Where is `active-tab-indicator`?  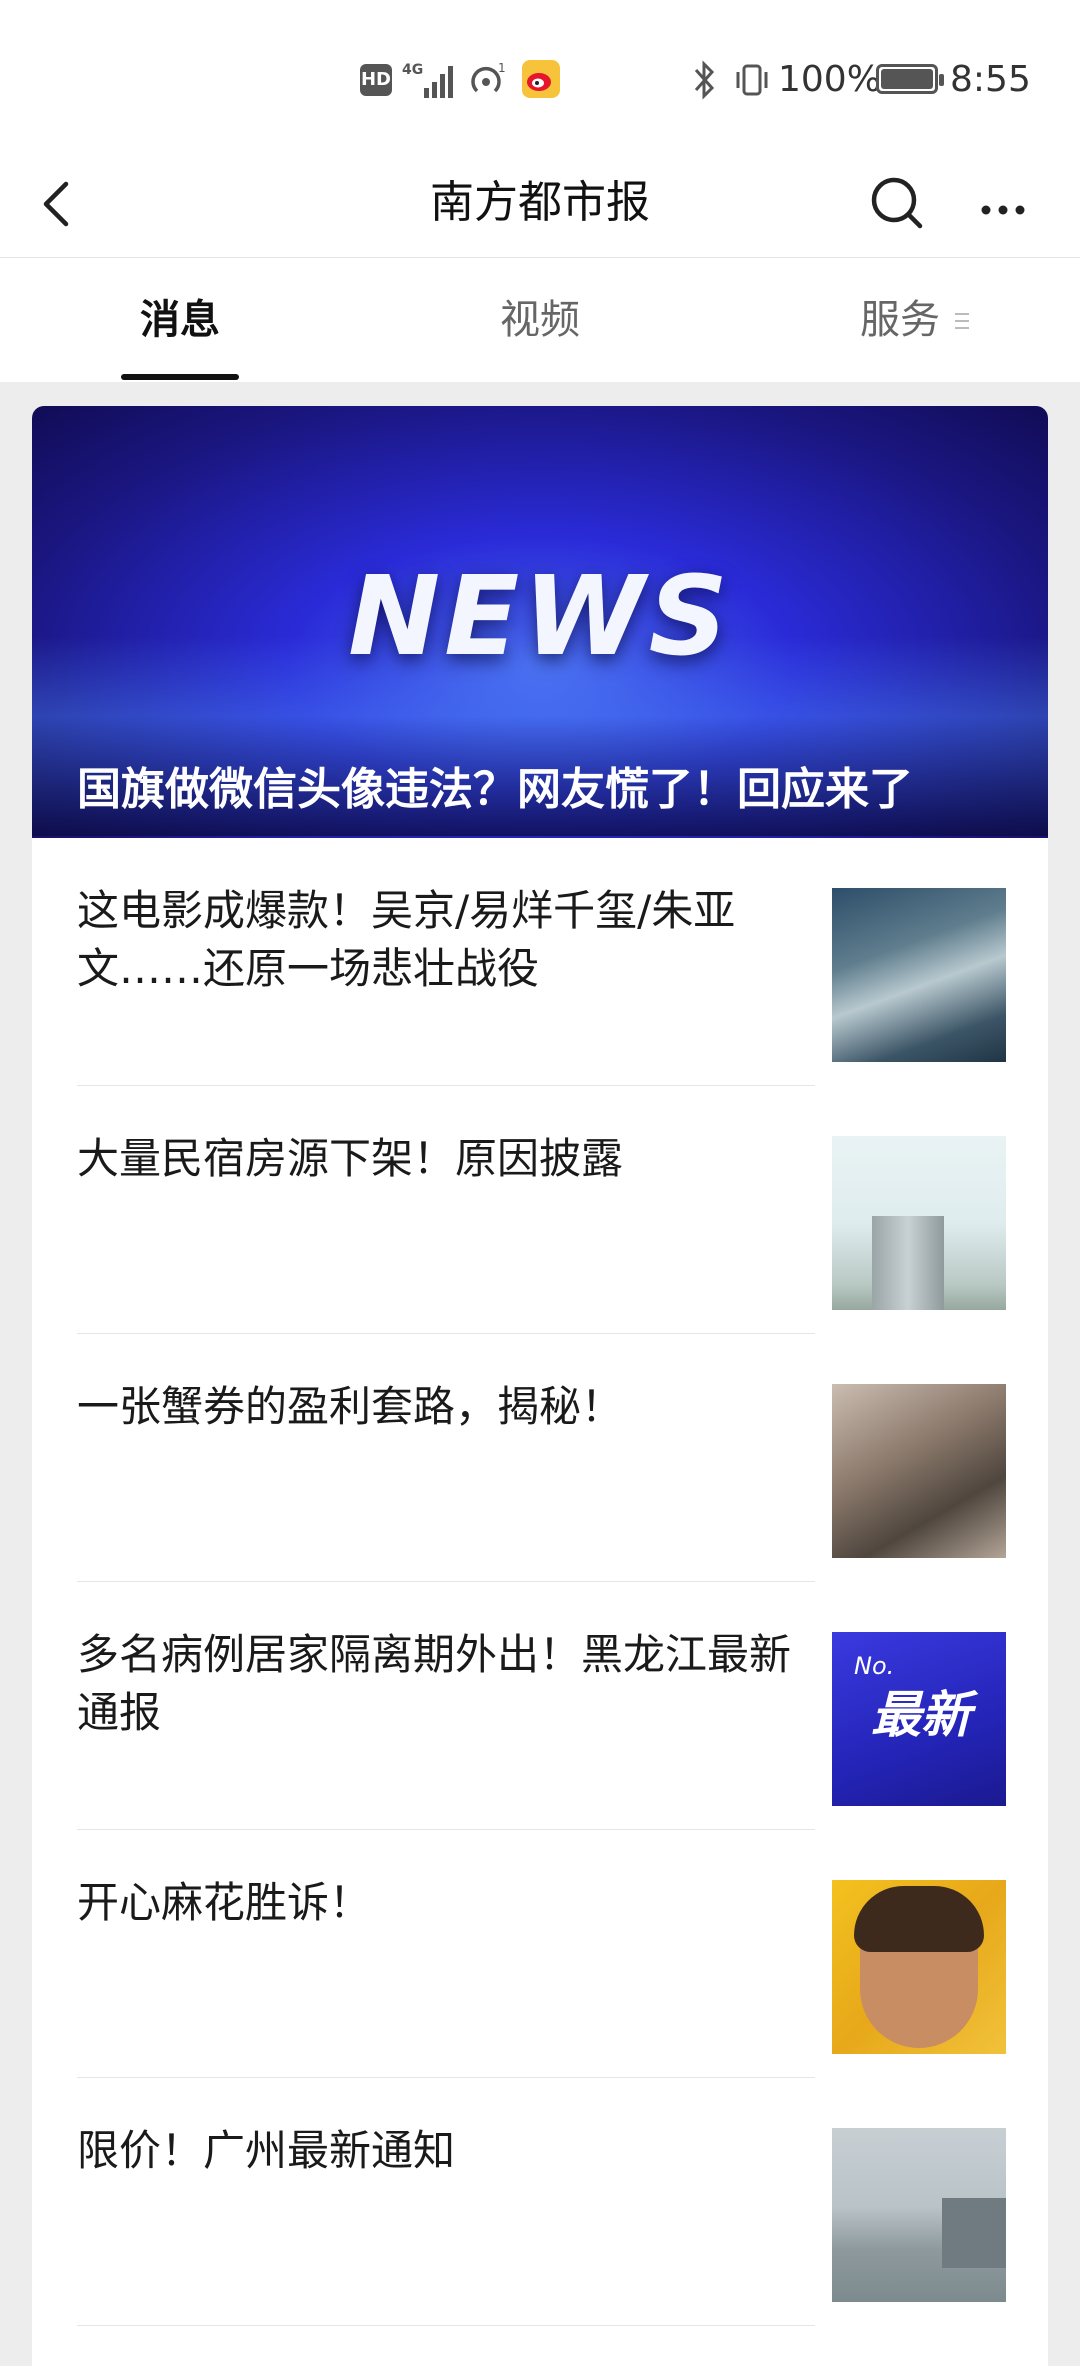 active-tab-indicator is located at coordinates (180, 377).